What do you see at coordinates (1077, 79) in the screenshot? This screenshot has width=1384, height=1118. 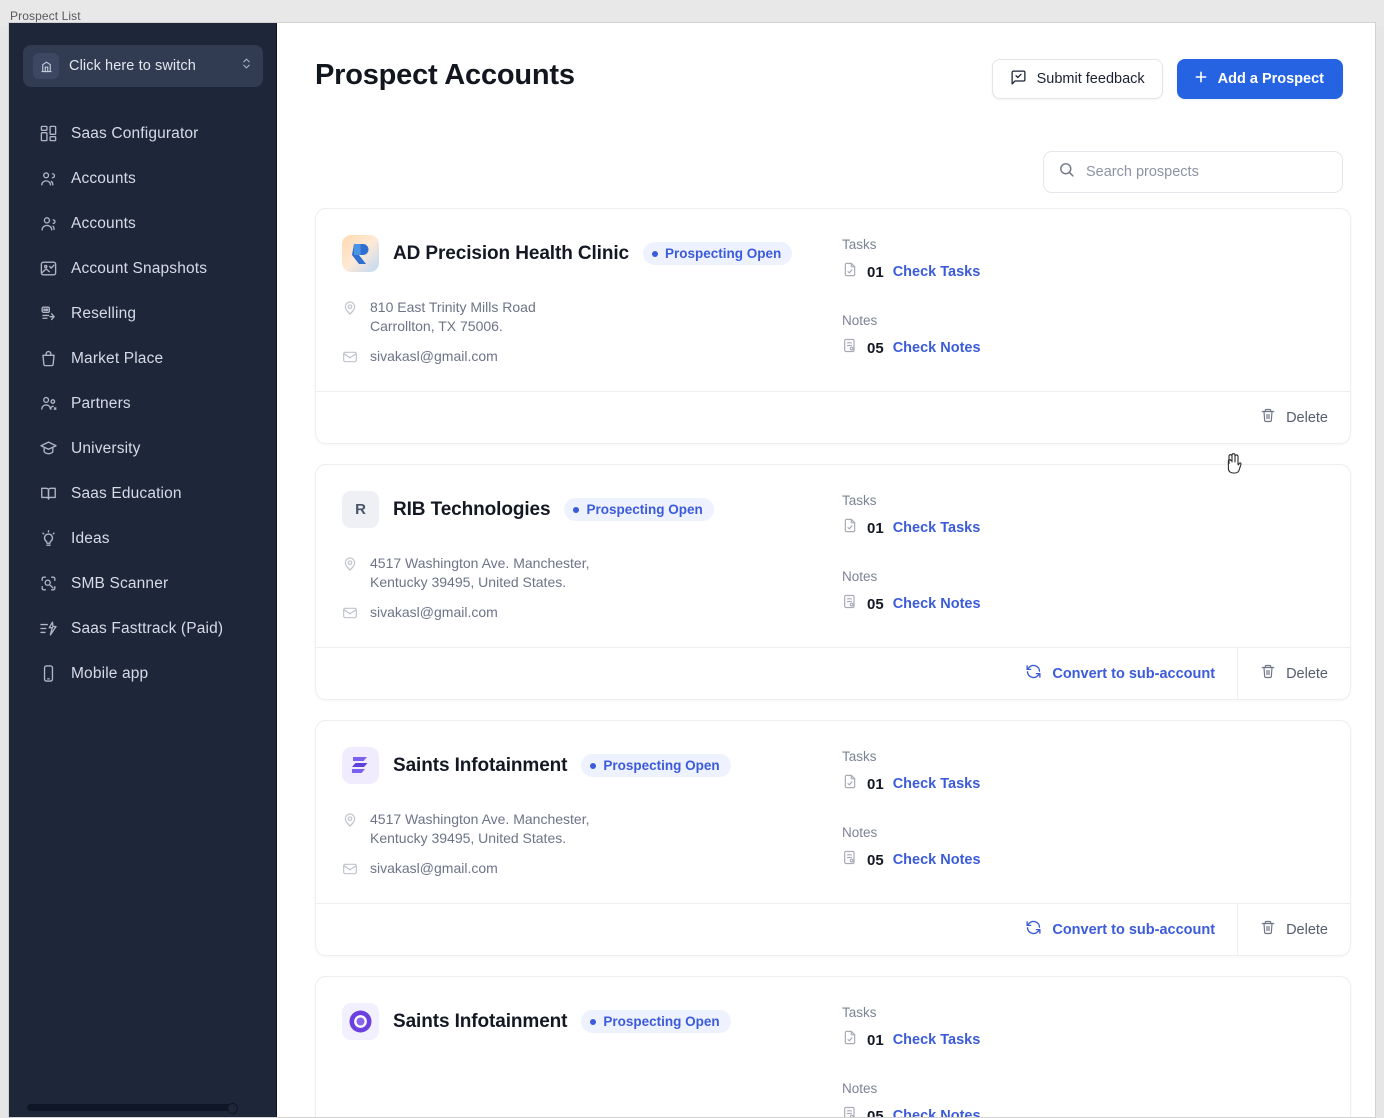 I see `submit-feedback-button: Submit feedback` at bounding box center [1077, 79].